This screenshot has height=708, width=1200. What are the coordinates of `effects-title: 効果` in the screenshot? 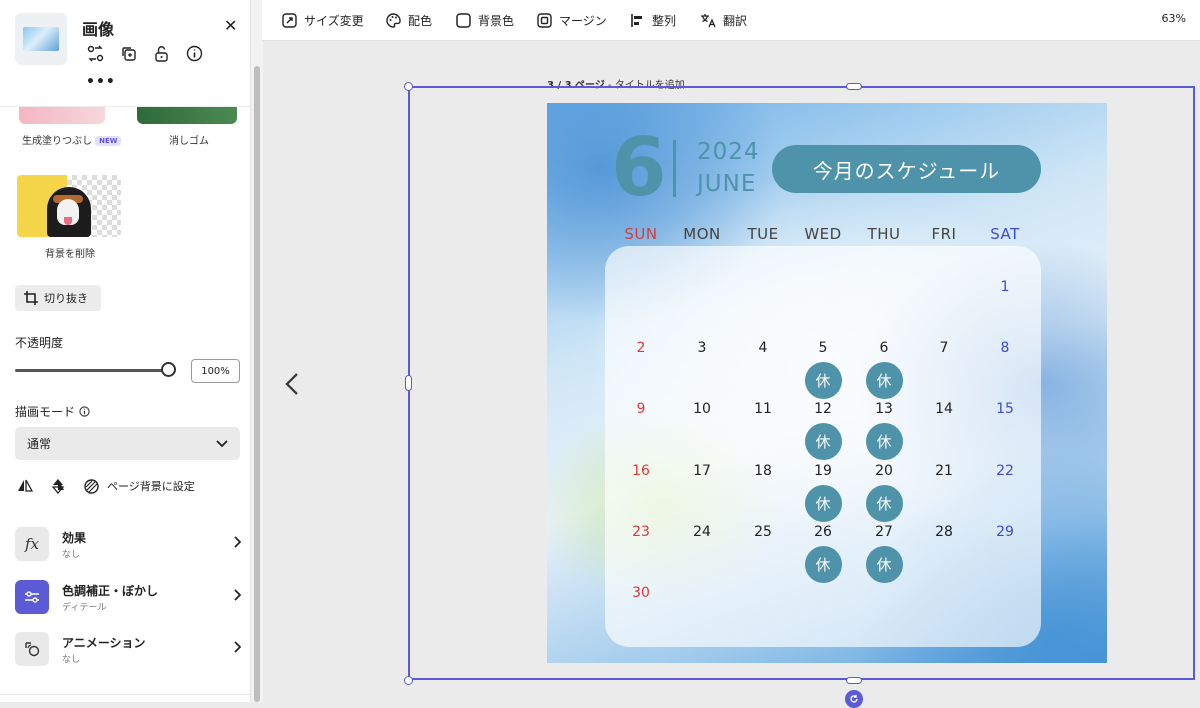 It's located at (74, 538).